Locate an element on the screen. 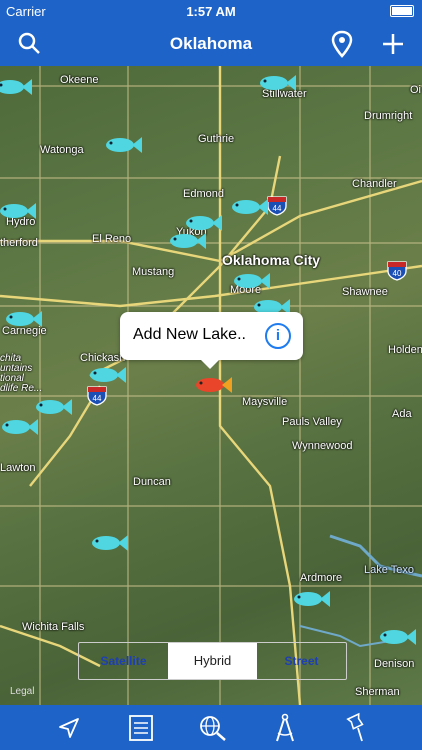  map-type-segmented-control: Satellite Hybrid Street is located at coordinates (212, 661).